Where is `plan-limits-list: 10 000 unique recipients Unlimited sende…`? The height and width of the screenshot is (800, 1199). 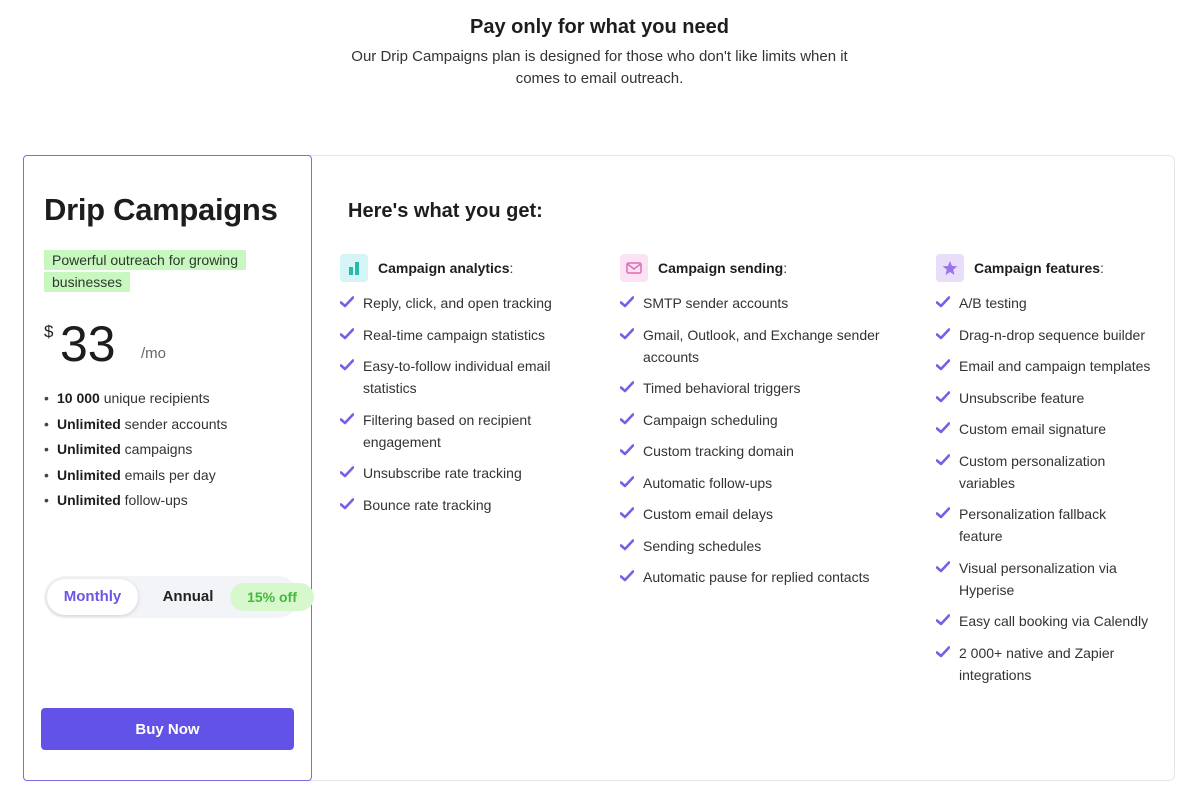 plan-limits-list: 10 000 unique recipients Unlimited sende… is located at coordinates (135, 450).